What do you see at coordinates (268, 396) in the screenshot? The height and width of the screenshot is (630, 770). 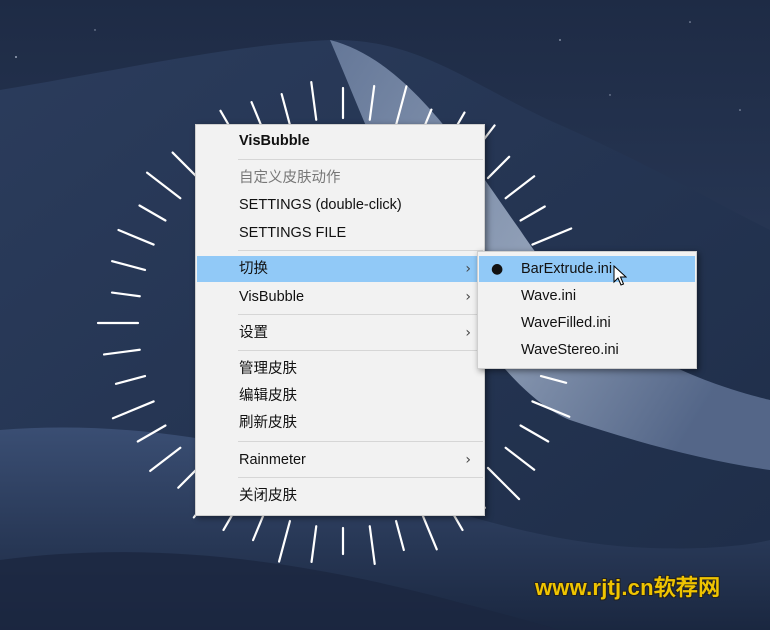 I see `menu-item-label: 编辑皮肤` at bounding box center [268, 396].